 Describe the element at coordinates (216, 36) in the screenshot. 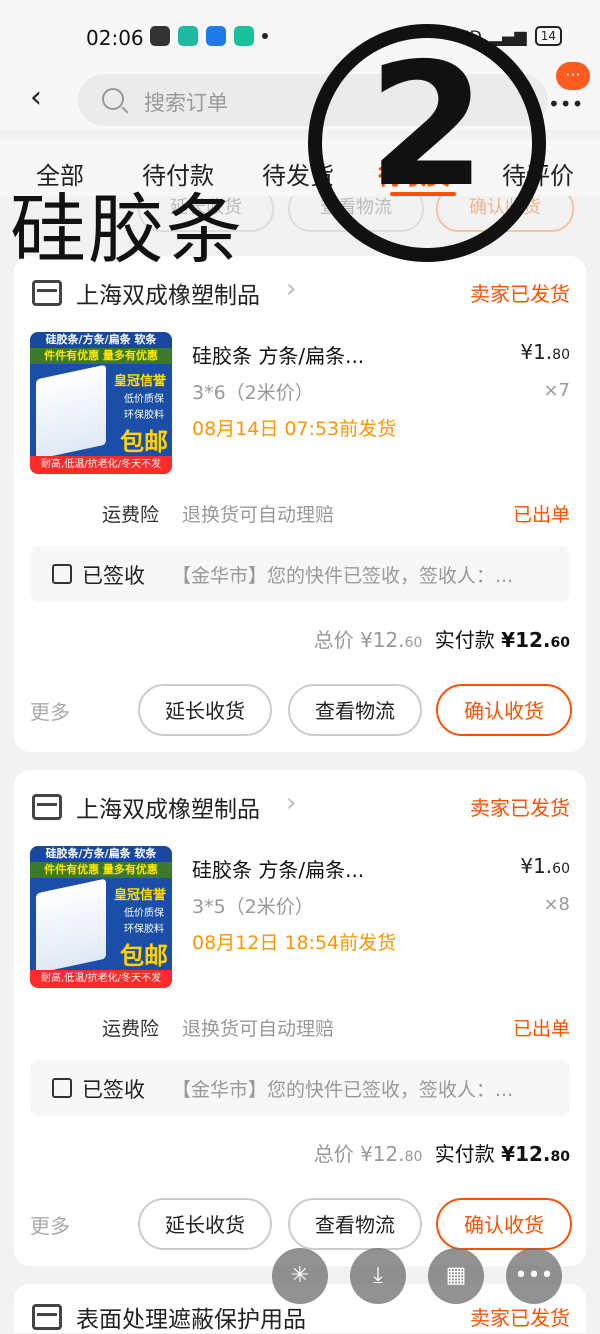

I see `app-blue-icon` at that location.